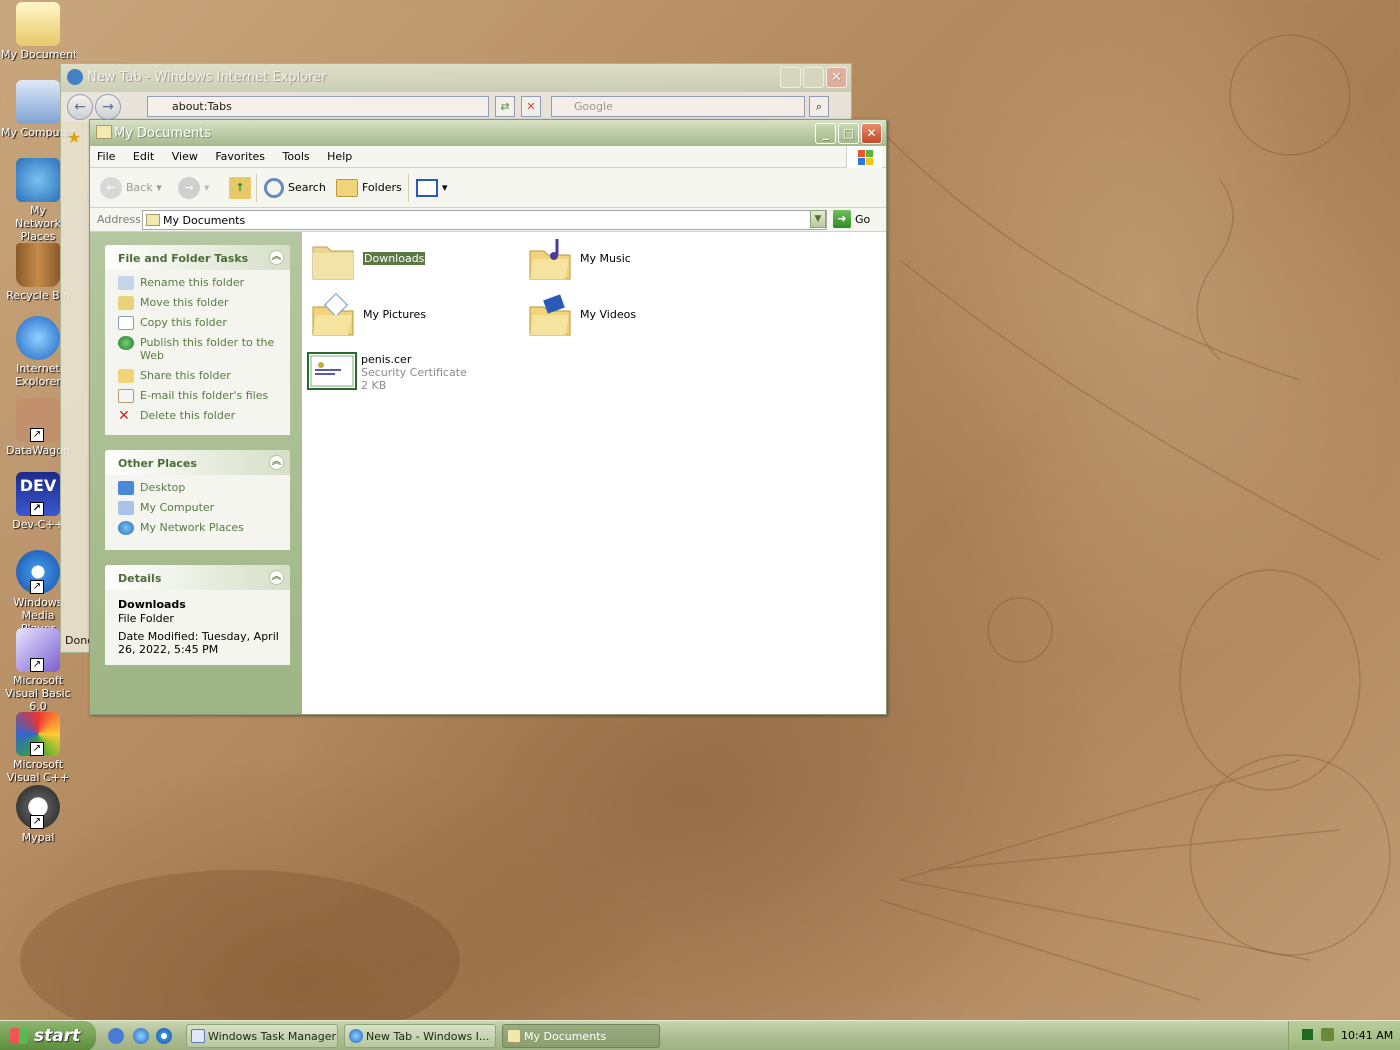 This screenshot has height=1050, width=1400. What do you see at coordinates (318, 106) in the screenshot?
I see `ie-address-bar: about:Tabs` at bounding box center [318, 106].